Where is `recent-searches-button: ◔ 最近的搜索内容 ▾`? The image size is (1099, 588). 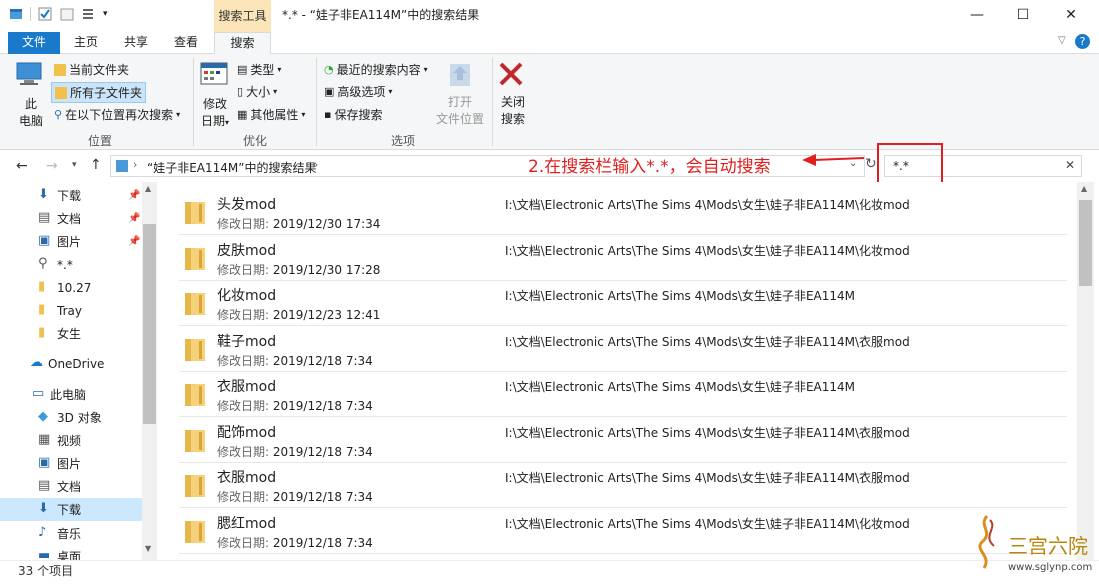 recent-searches-button: ◔ 最近的搜索内容 ▾ is located at coordinates (376, 69).